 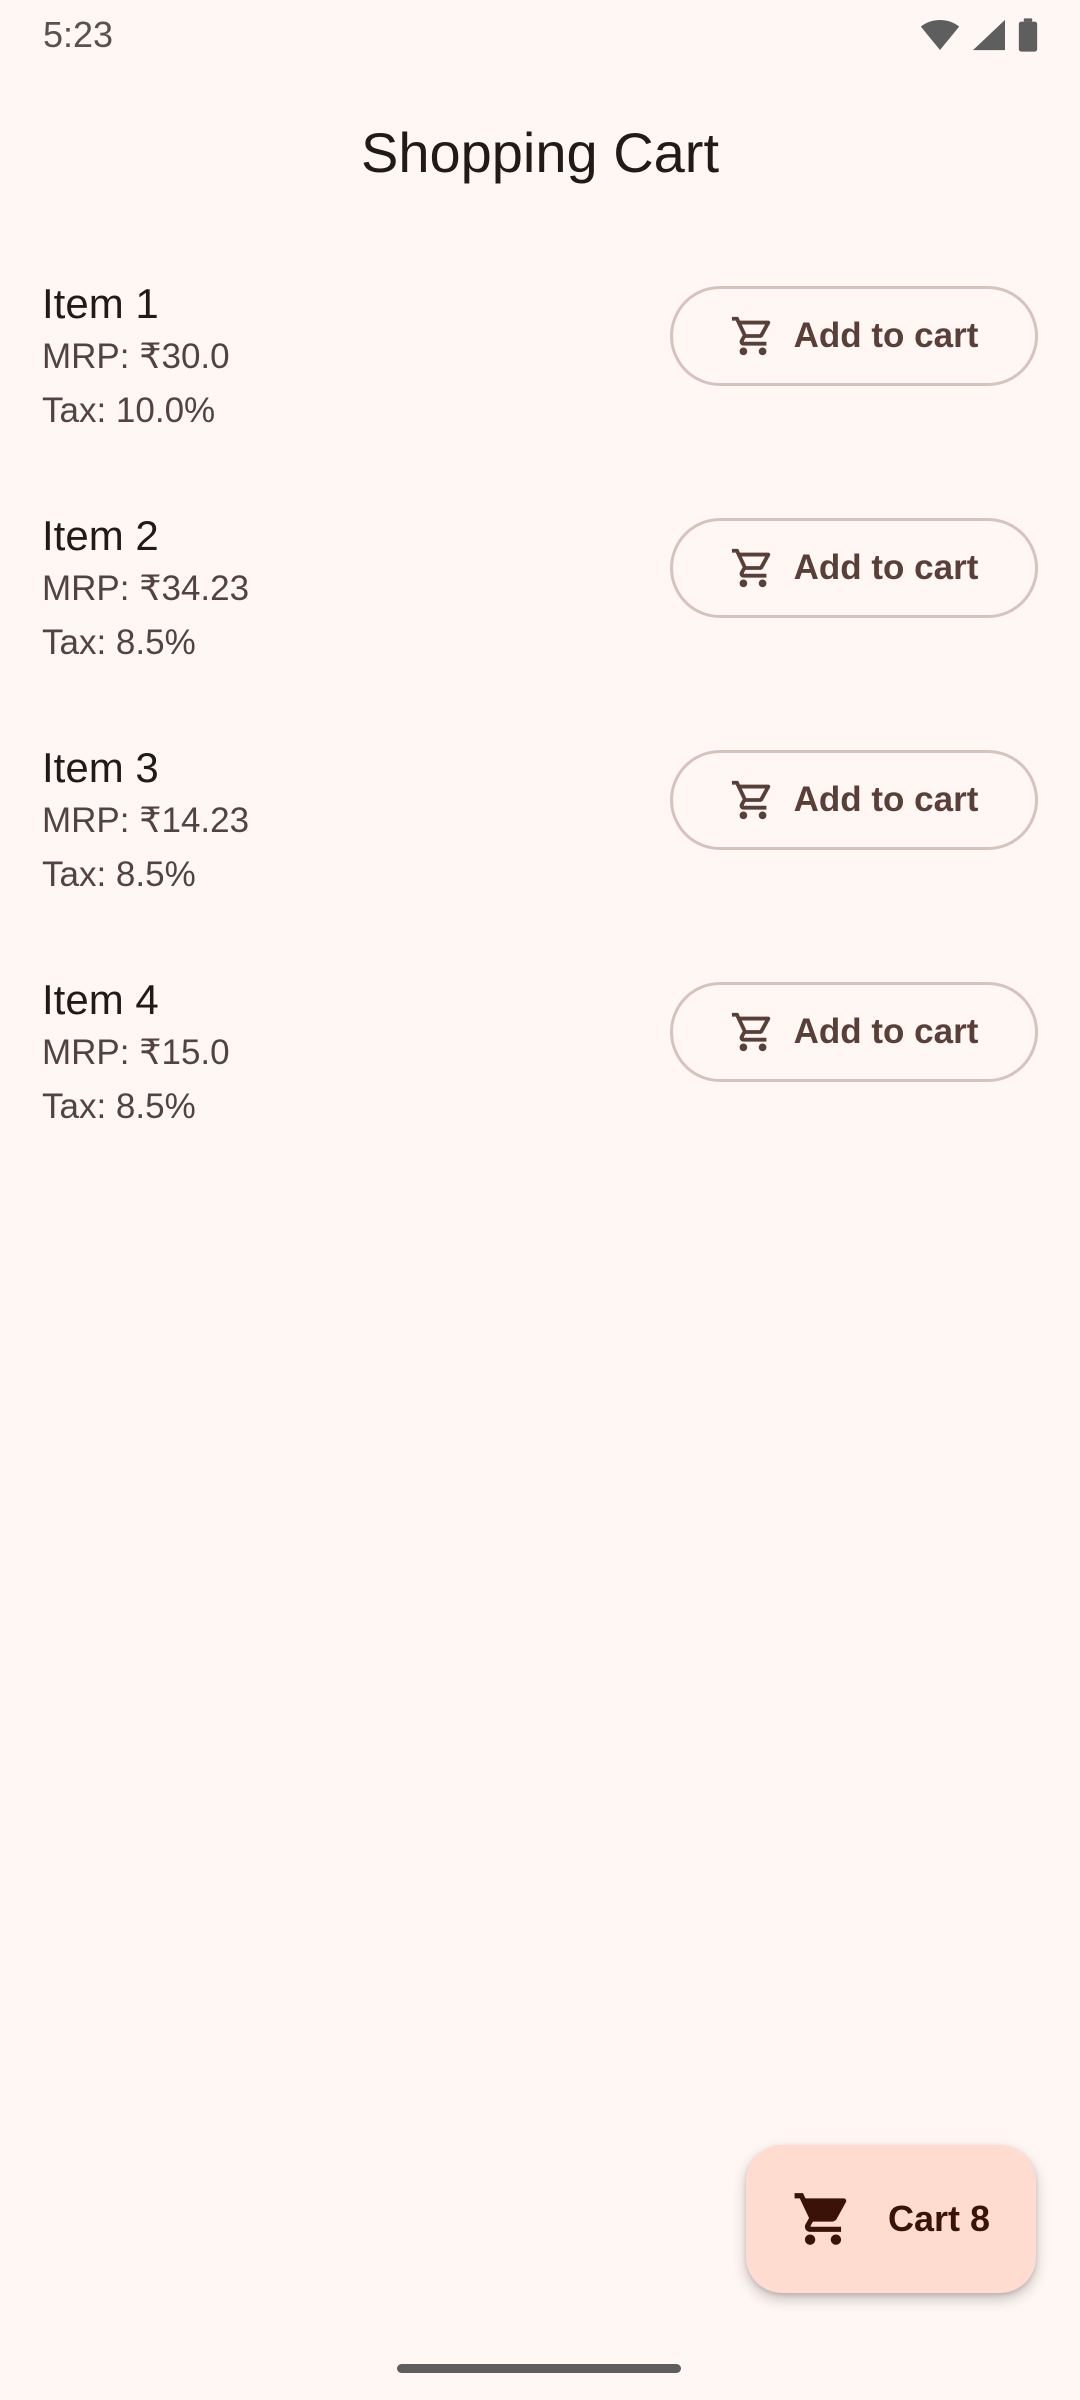 What do you see at coordinates (129, 410) in the screenshot?
I see `item-tax: Tax: 10.0%` at bounding box center [129, 410].